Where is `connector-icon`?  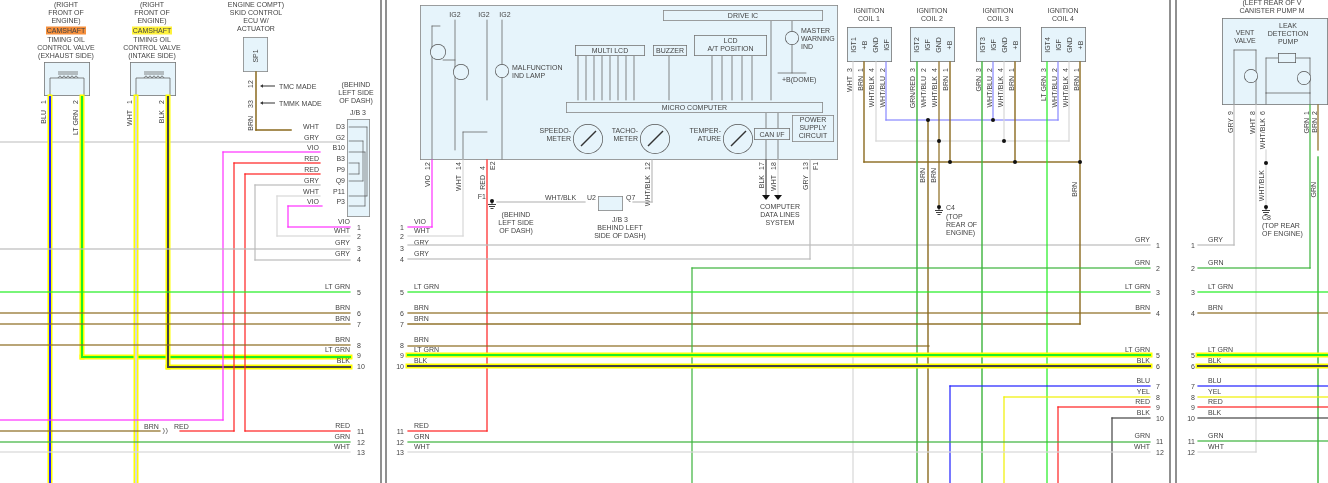
connector-icon is located at coordinates (165, 431).